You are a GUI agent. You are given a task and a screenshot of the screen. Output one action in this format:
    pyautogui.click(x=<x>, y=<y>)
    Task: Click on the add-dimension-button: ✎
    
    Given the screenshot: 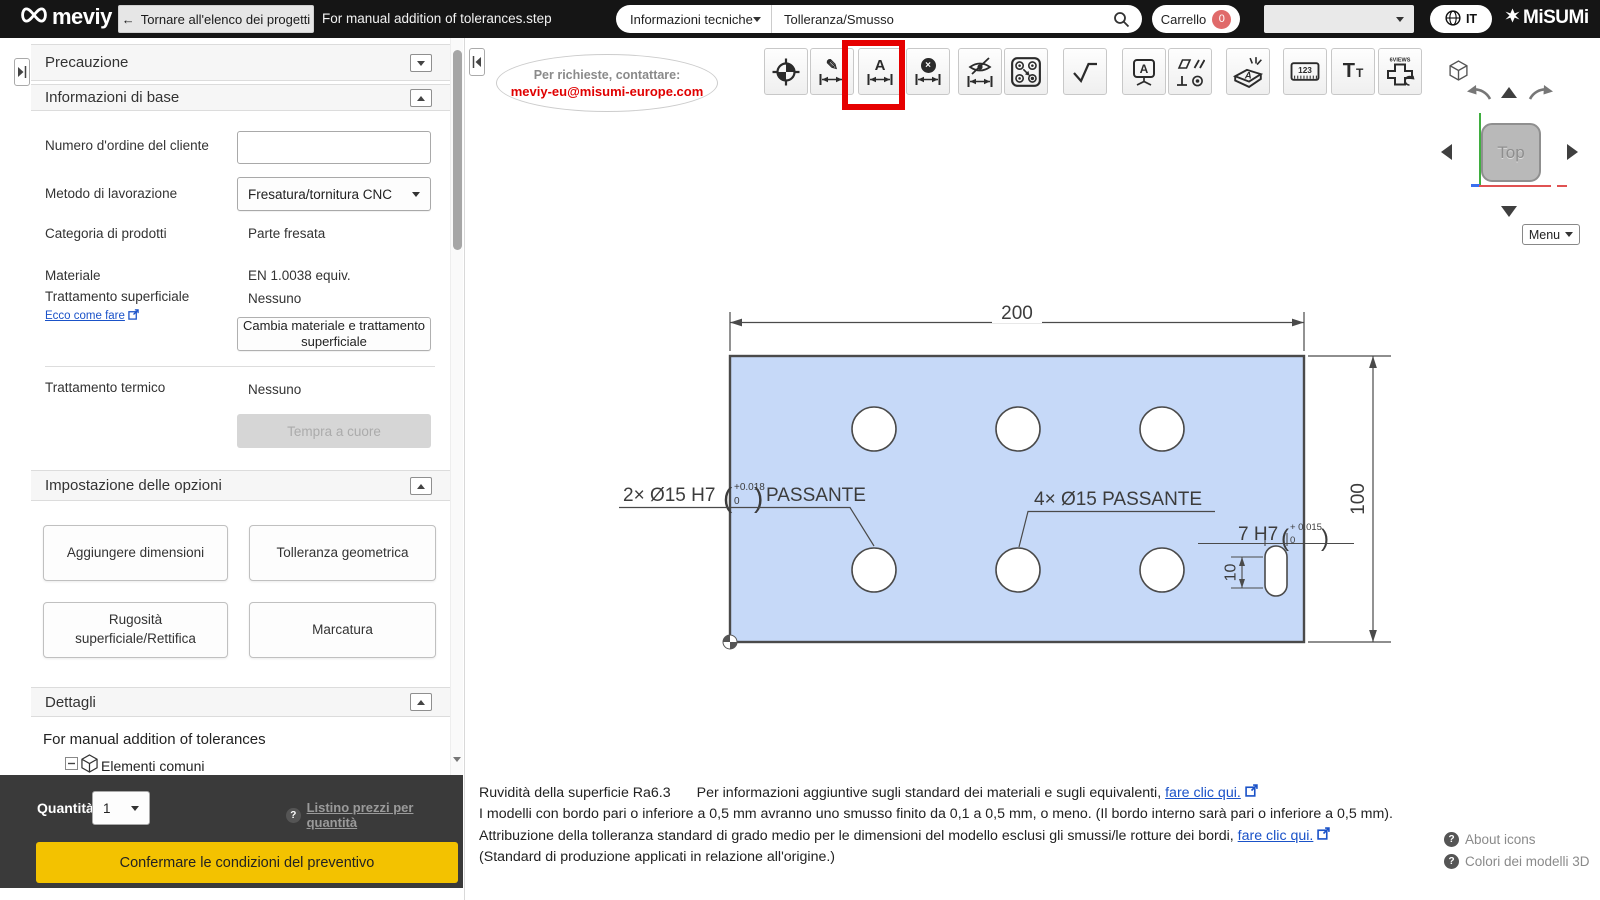 What is the action you would take?
    pyautogui.click(x=832, y=71)
    